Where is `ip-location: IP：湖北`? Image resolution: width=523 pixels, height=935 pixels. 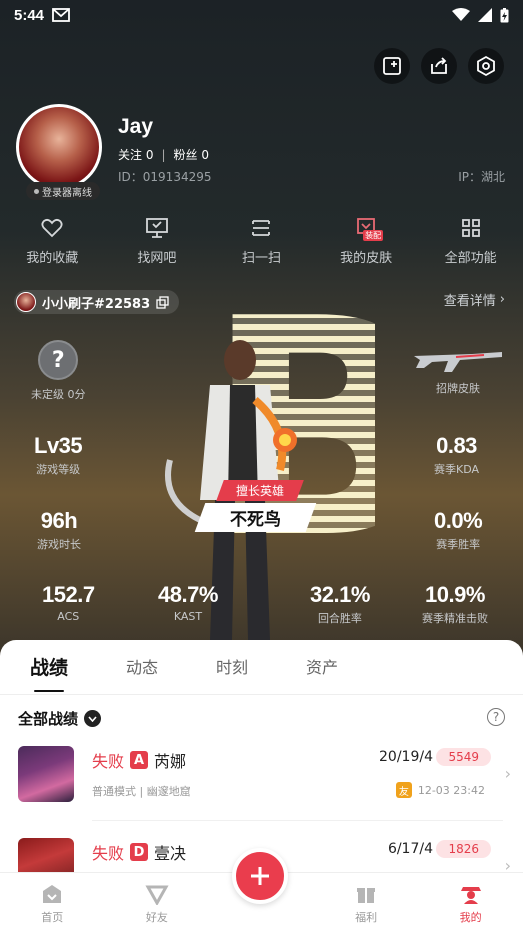 ip-location: IP：湖北 is located at coordinates (481, 177).